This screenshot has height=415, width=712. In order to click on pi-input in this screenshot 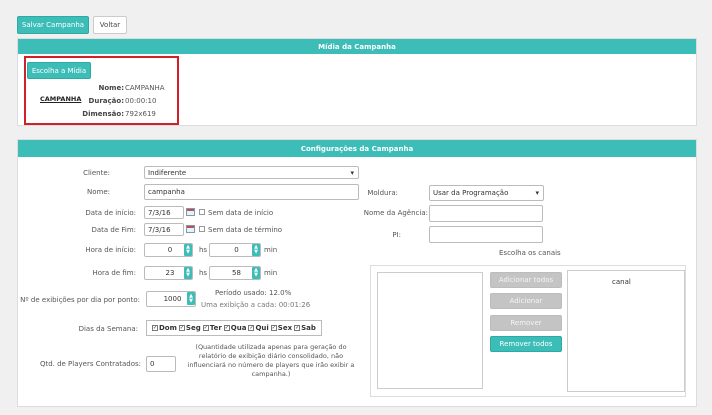, I will do `click(486, 234)`.